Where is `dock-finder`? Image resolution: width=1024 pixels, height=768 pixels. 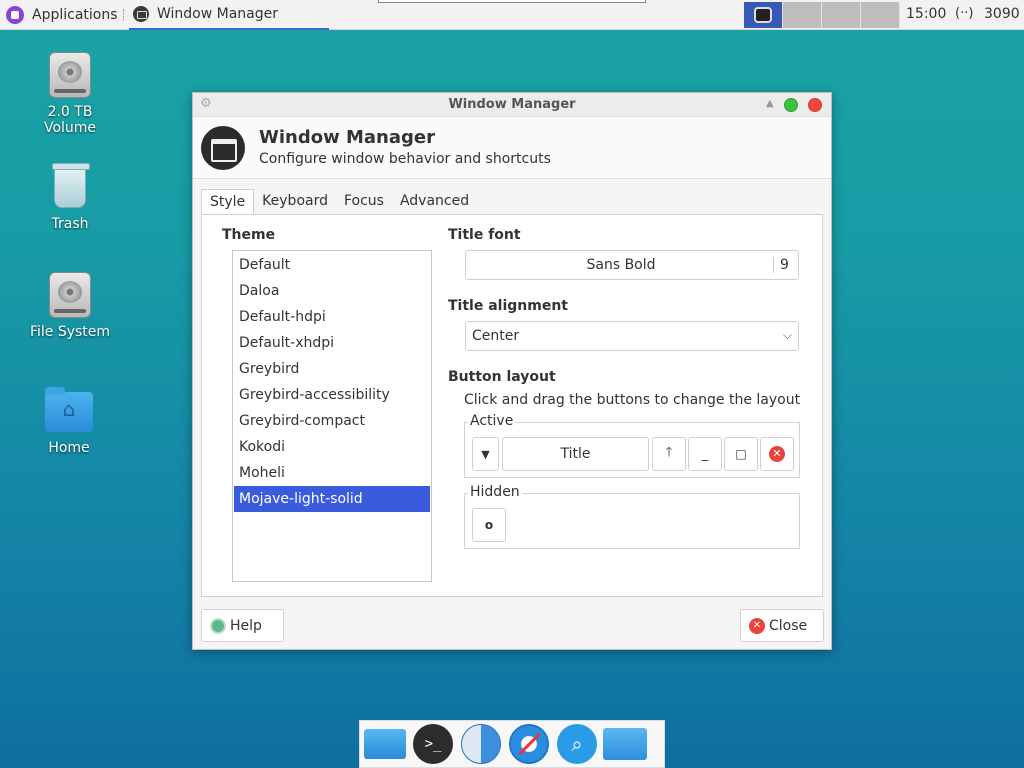
dock-finder is located at coordinates (481, 744).